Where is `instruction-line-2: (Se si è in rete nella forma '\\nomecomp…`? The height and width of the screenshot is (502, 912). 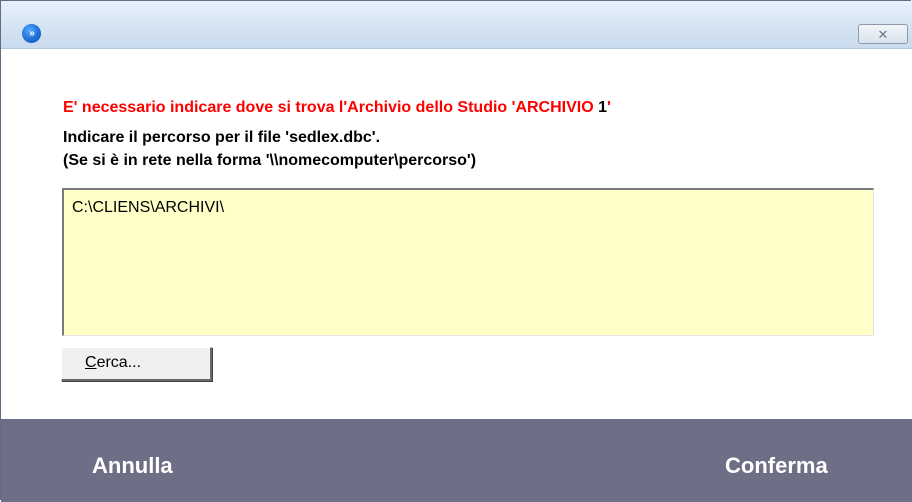
instruction-line-2: (Se si è in rete nella forma '\\nomecomp… is located at coordinates (270, 160).